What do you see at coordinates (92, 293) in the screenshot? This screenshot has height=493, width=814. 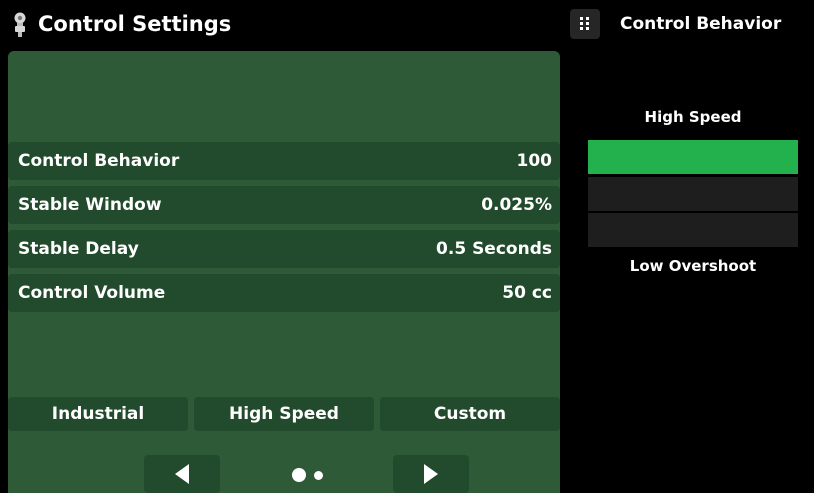 I see `setting-label: Control Volume` at bounding box center [92, 293].